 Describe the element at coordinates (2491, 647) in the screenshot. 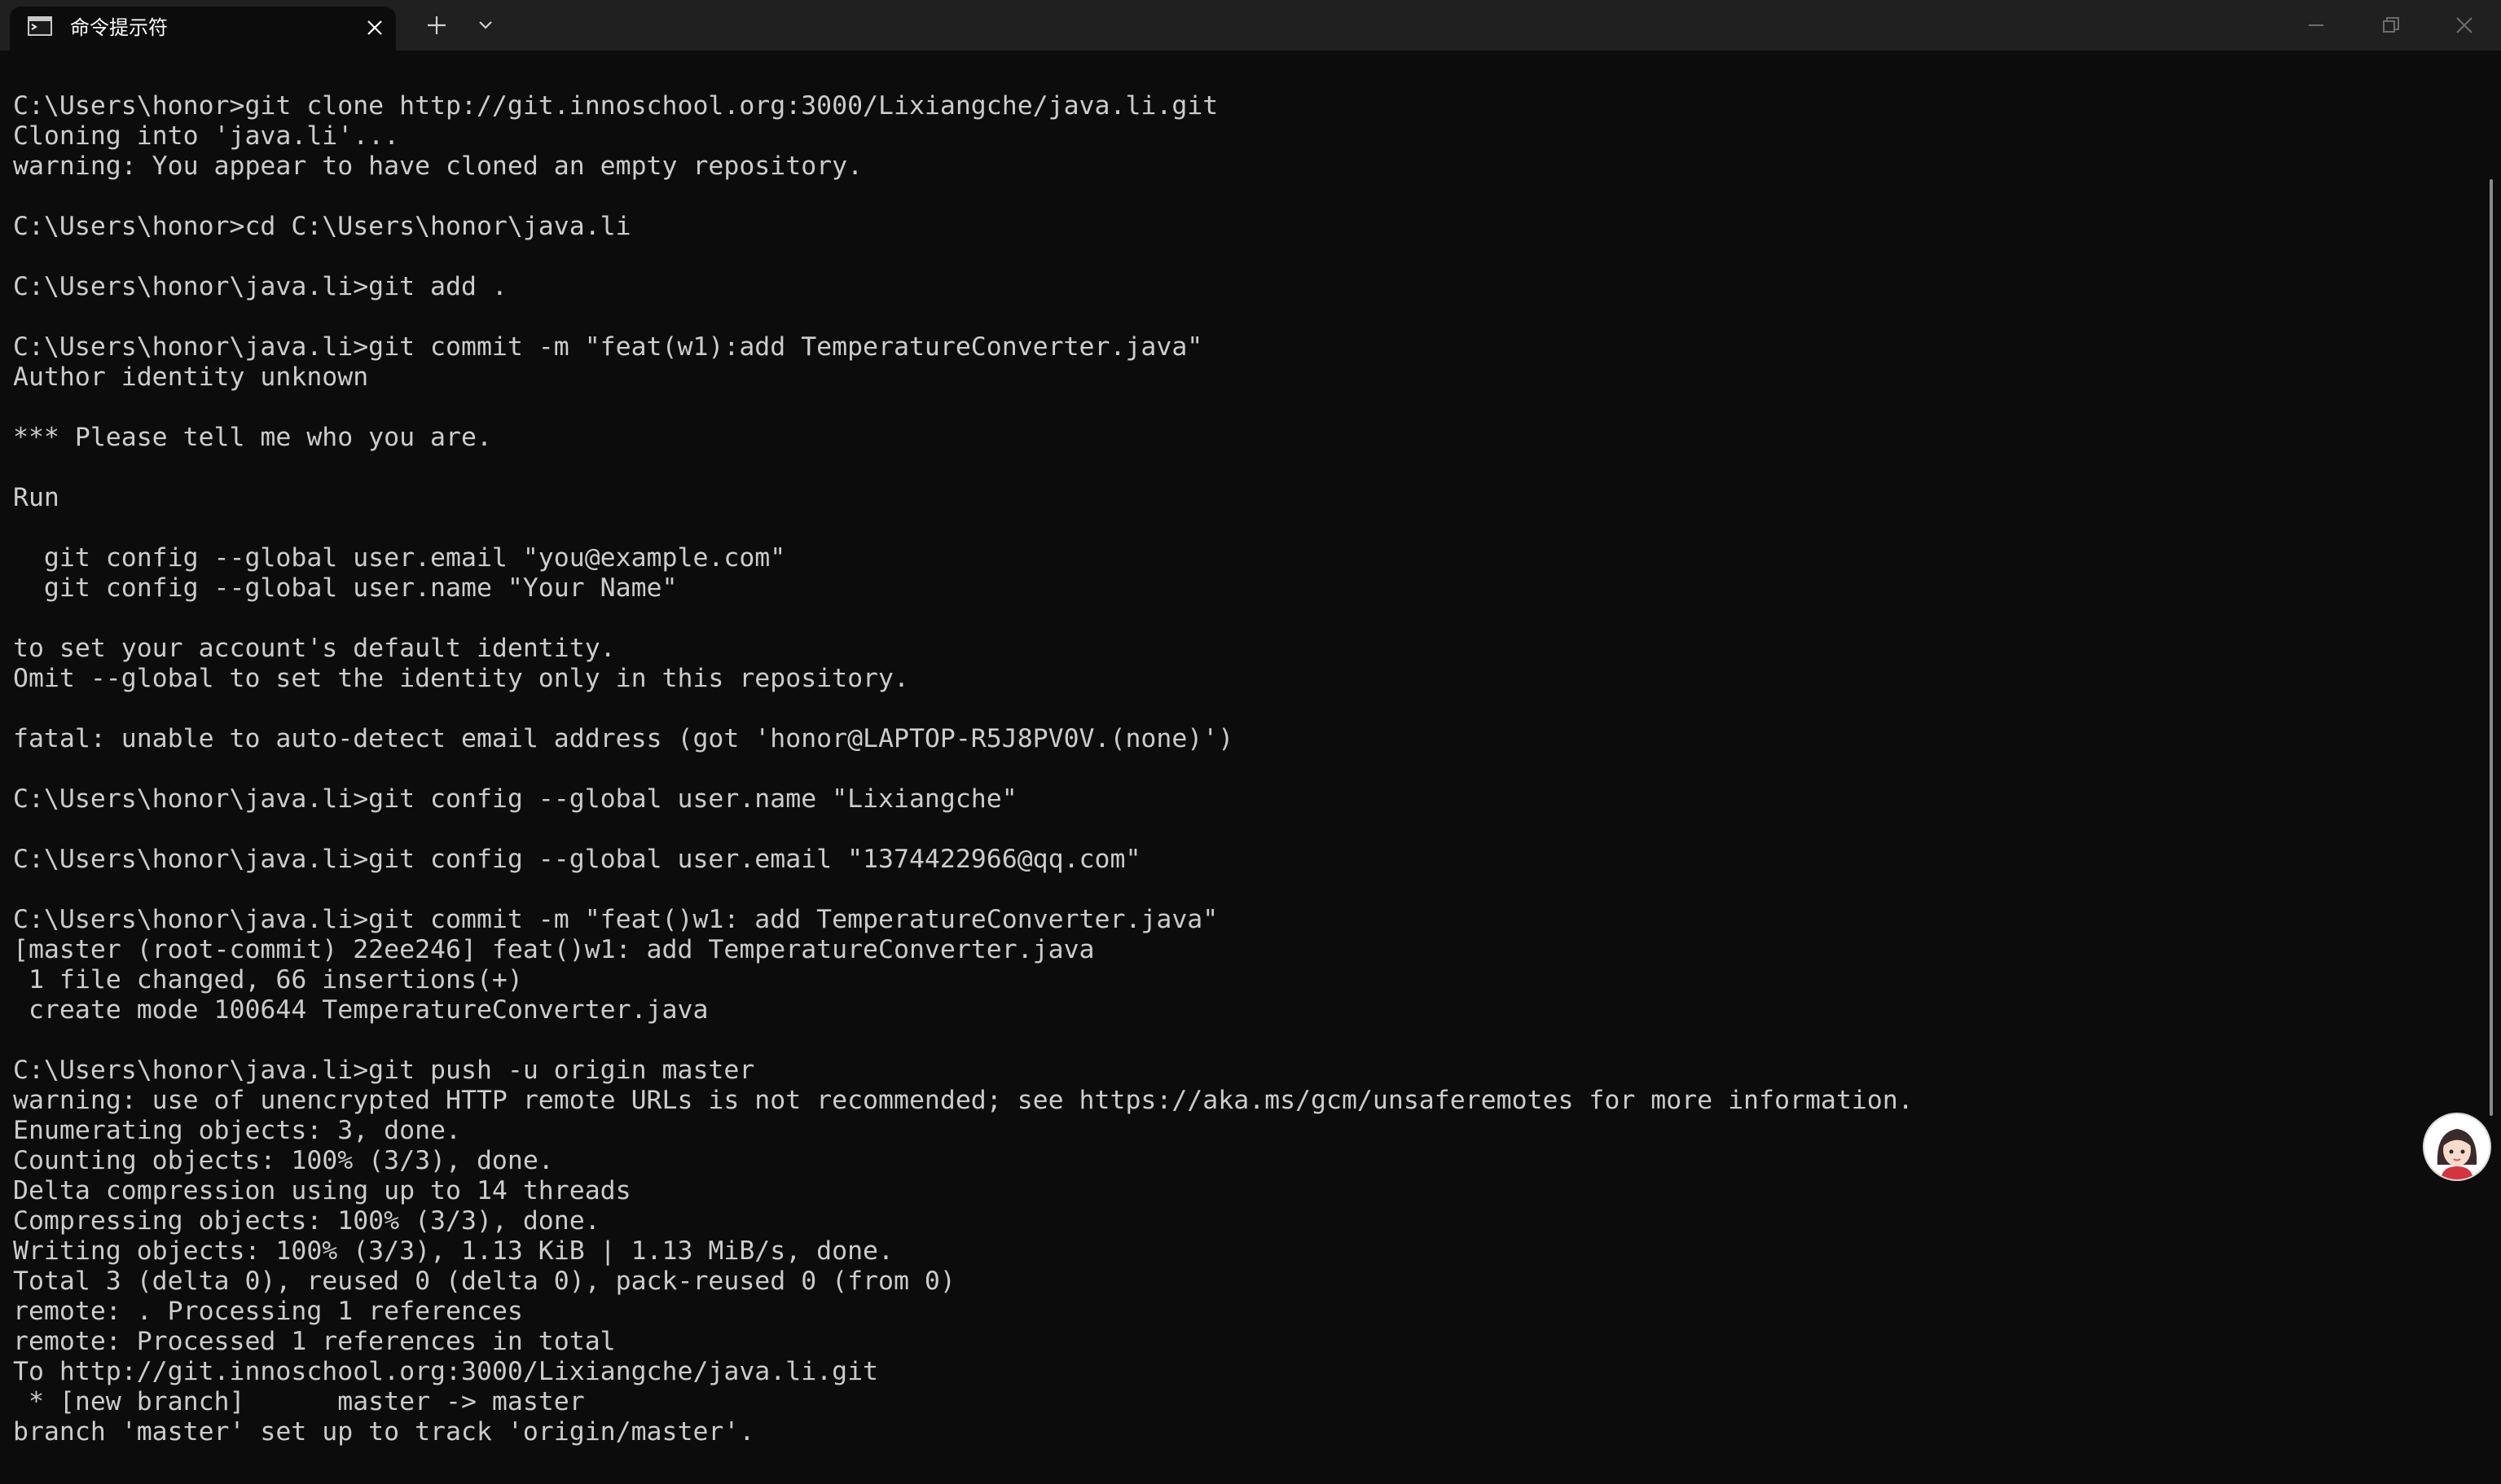

I see `scrollbar` at that location.